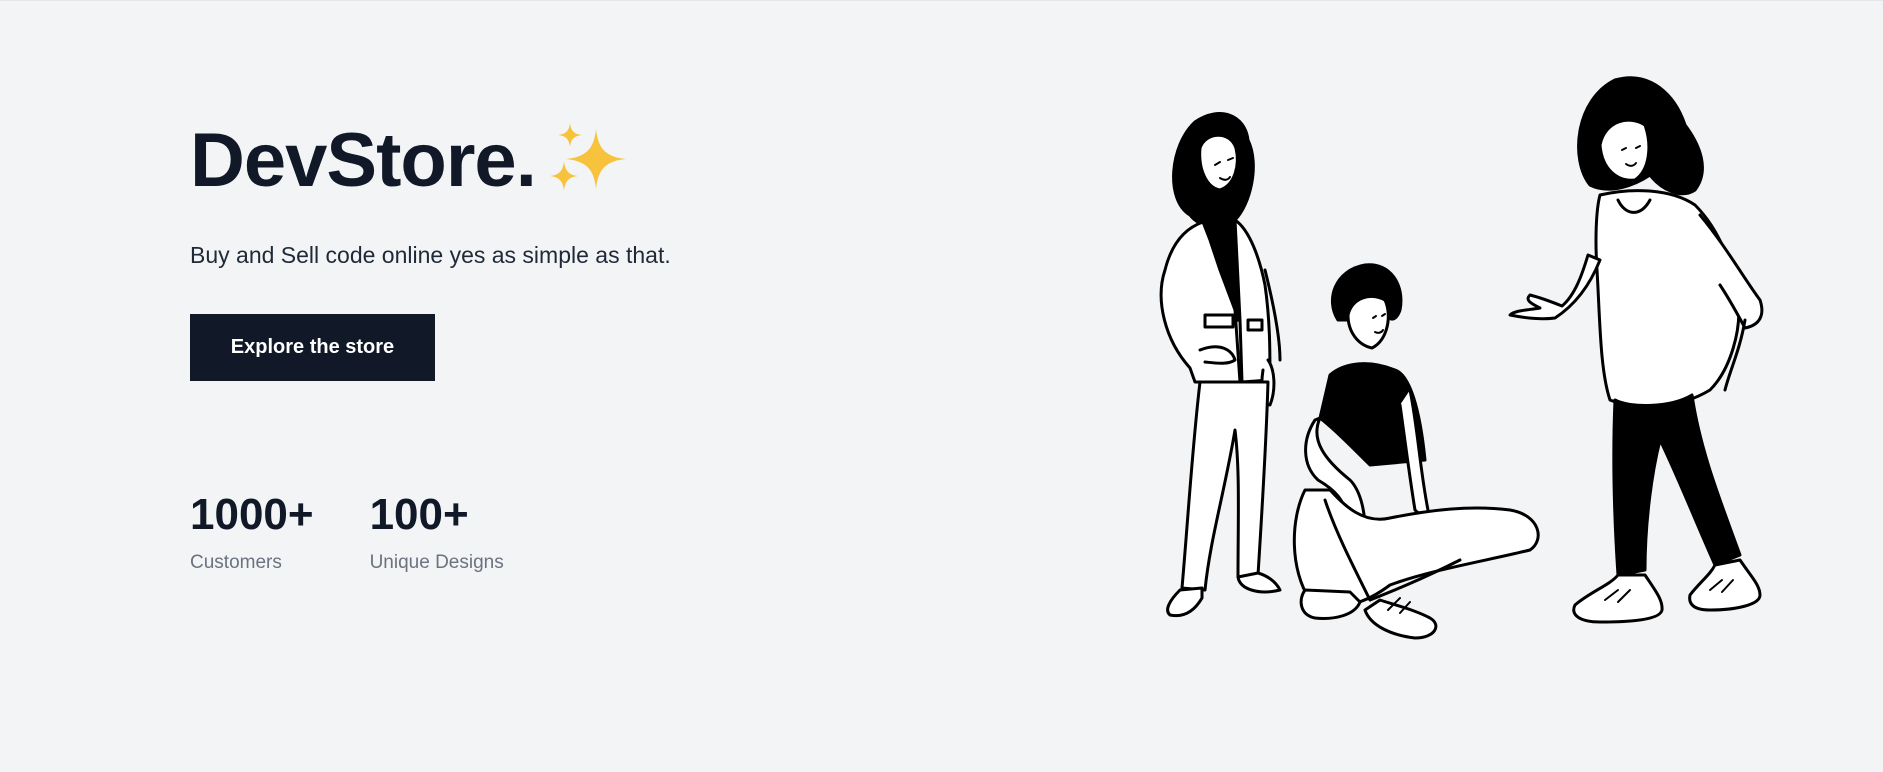  I want to click on stat-label: Customers, so click(236, 562).